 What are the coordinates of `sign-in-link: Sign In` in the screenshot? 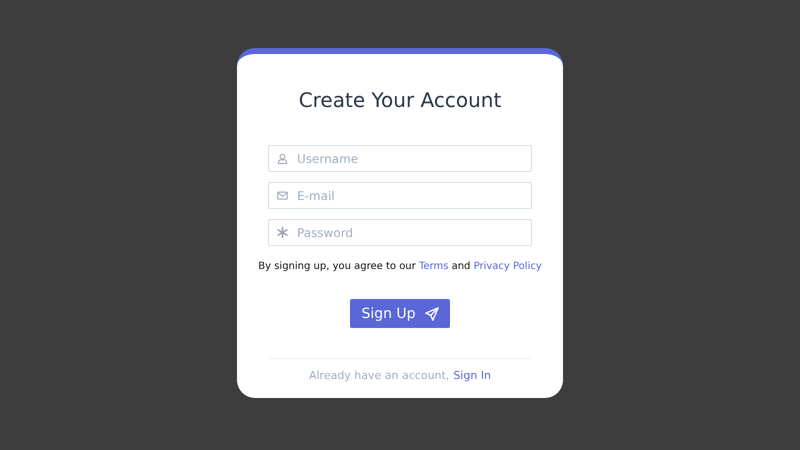 It's located at (472, 375).